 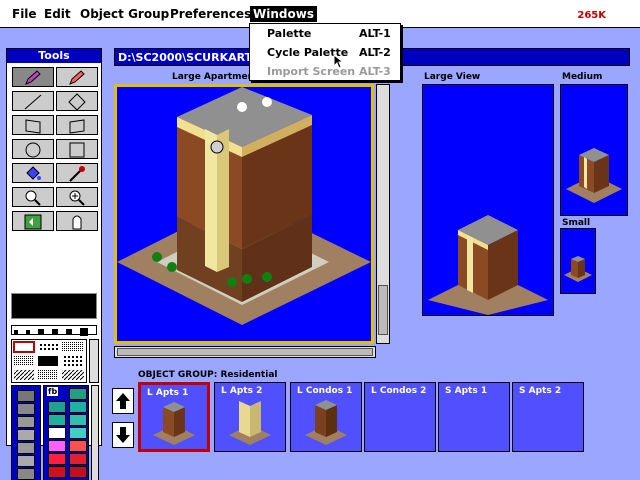 I want to click on paint-bucket-tool, so click(x=33, y=173).